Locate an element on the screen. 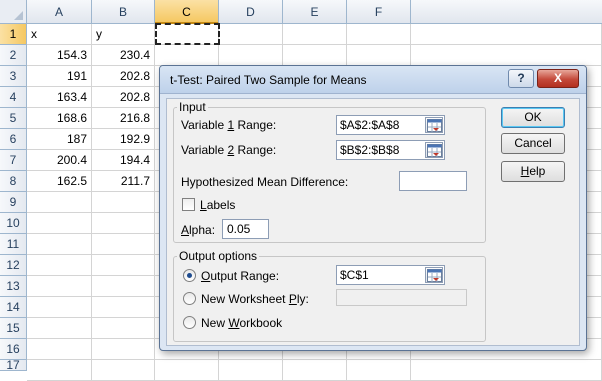 This screenshot has width=602, height=381. cell-b1: y is located at coordinates (123, 34).